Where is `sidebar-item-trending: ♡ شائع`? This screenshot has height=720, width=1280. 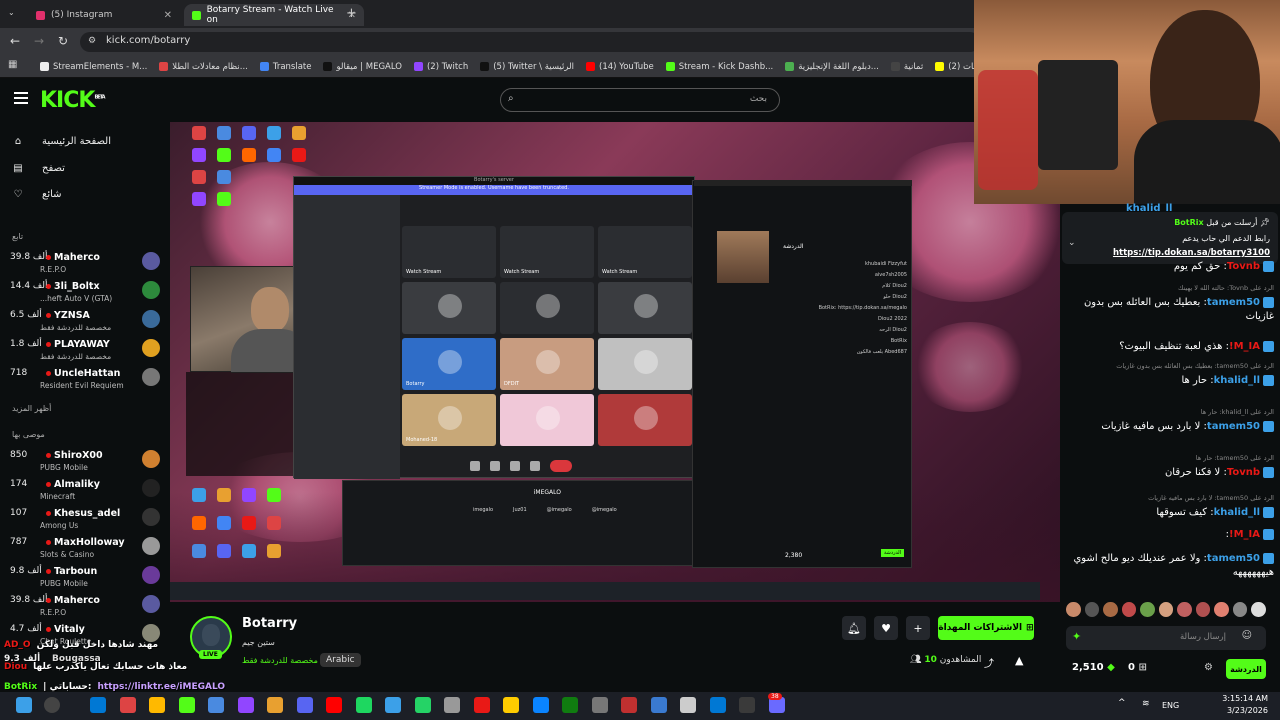
sidebar-item-trending: ♡ شائع is located at coordinates (37, 194).